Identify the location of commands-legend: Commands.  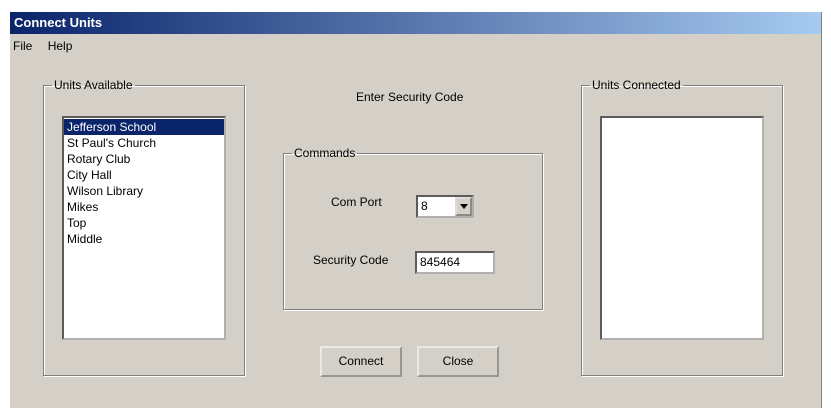
(325, 153).